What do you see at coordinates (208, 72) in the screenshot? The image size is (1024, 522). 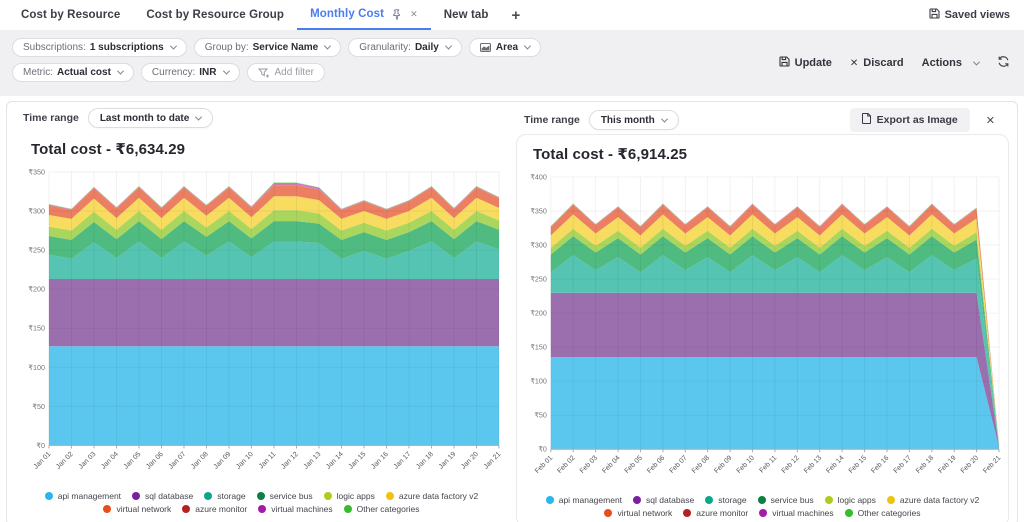 I see `currency-filter-value: INR` at bounding box center [208, 72].